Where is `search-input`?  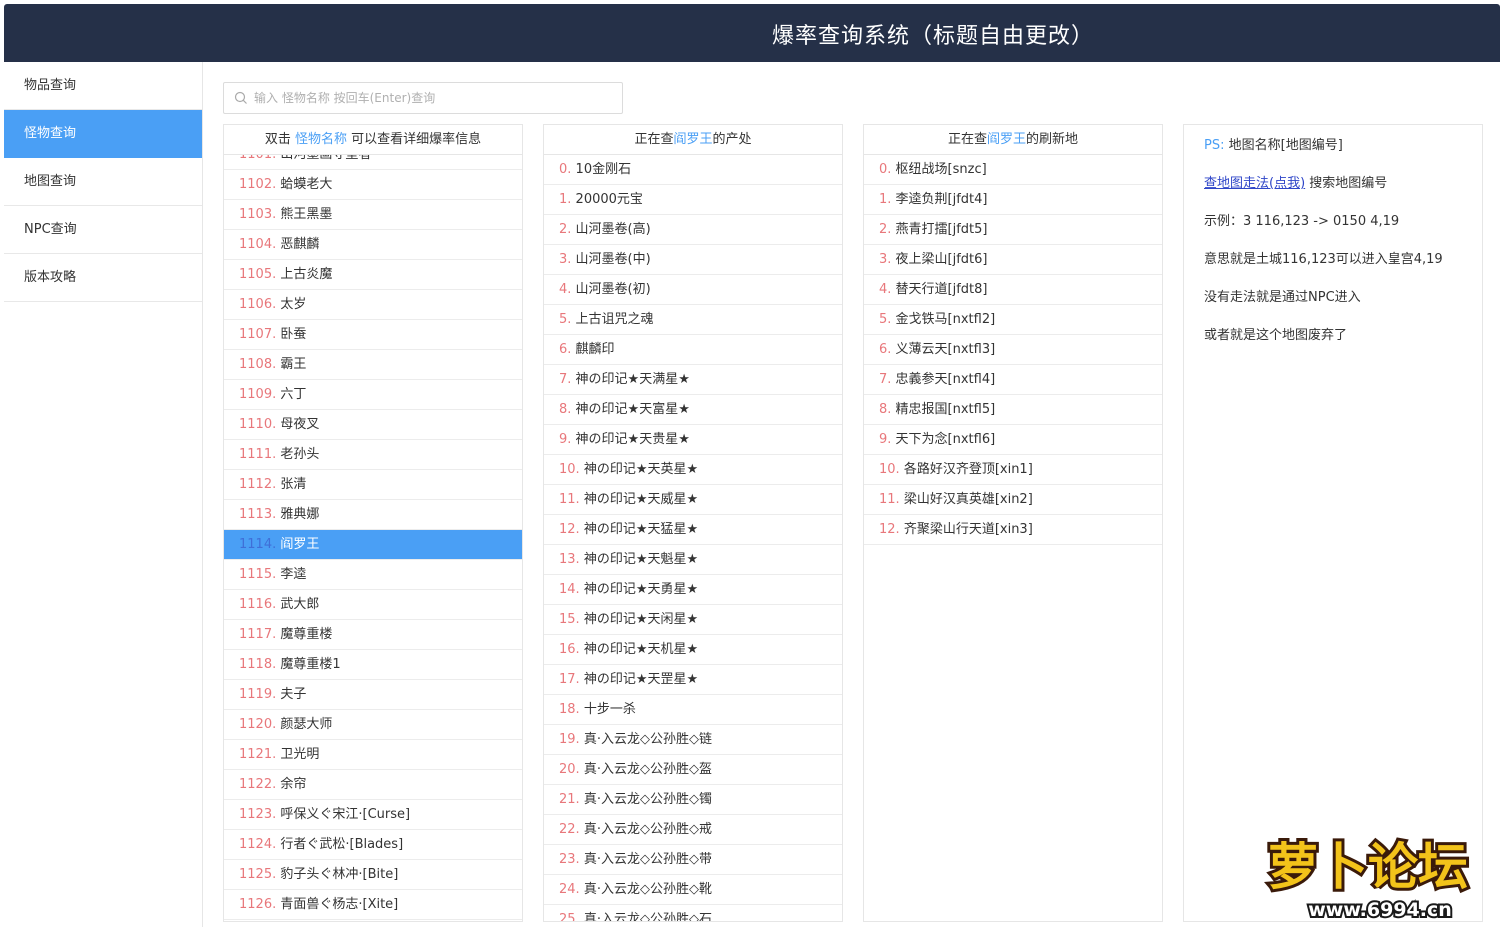
search-input is located at coordinates (434, 98).